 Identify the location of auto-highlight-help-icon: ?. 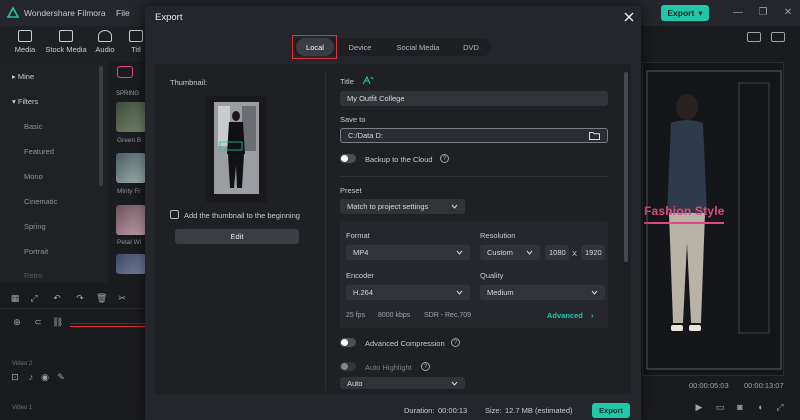
(425, 366).